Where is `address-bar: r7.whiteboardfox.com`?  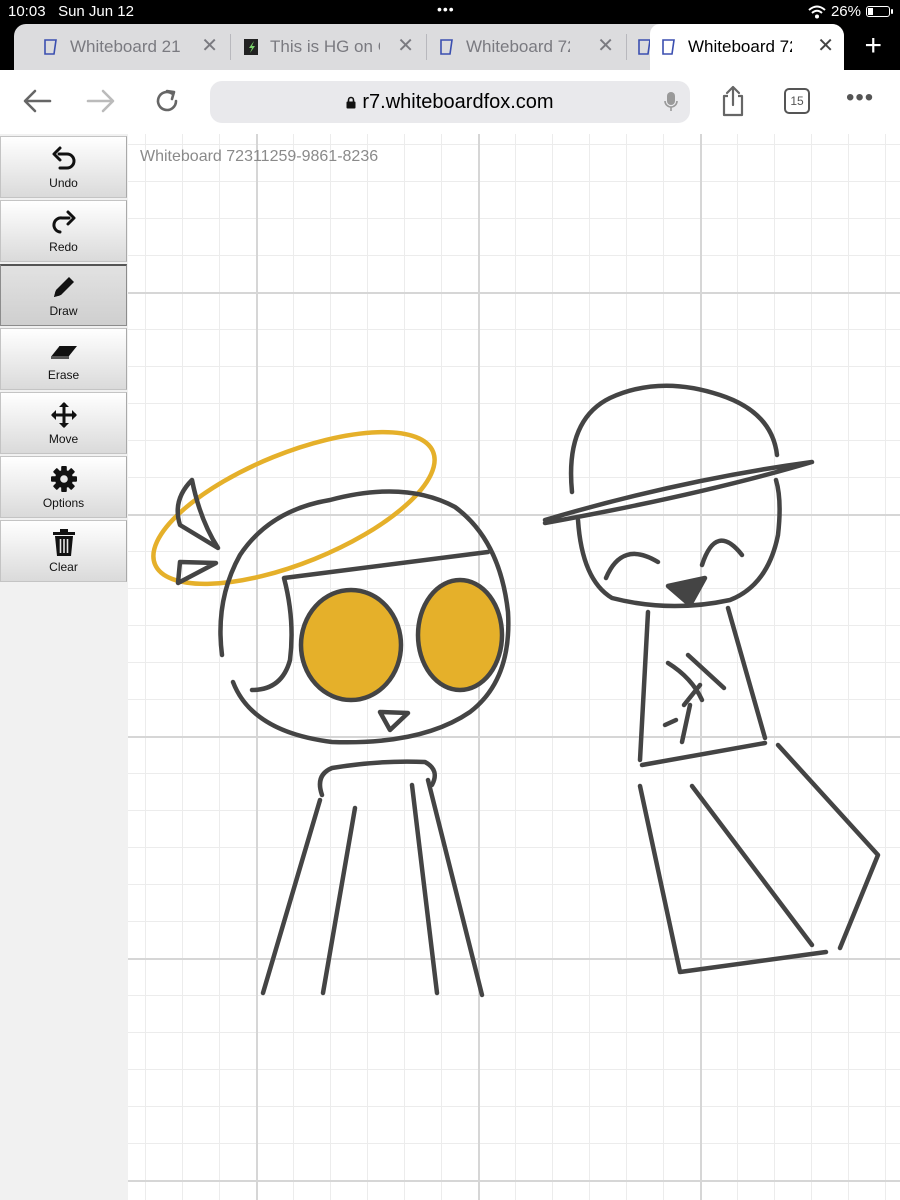 address-bar: r7.whiteboardfox.com is located at coordinates (450, 102).